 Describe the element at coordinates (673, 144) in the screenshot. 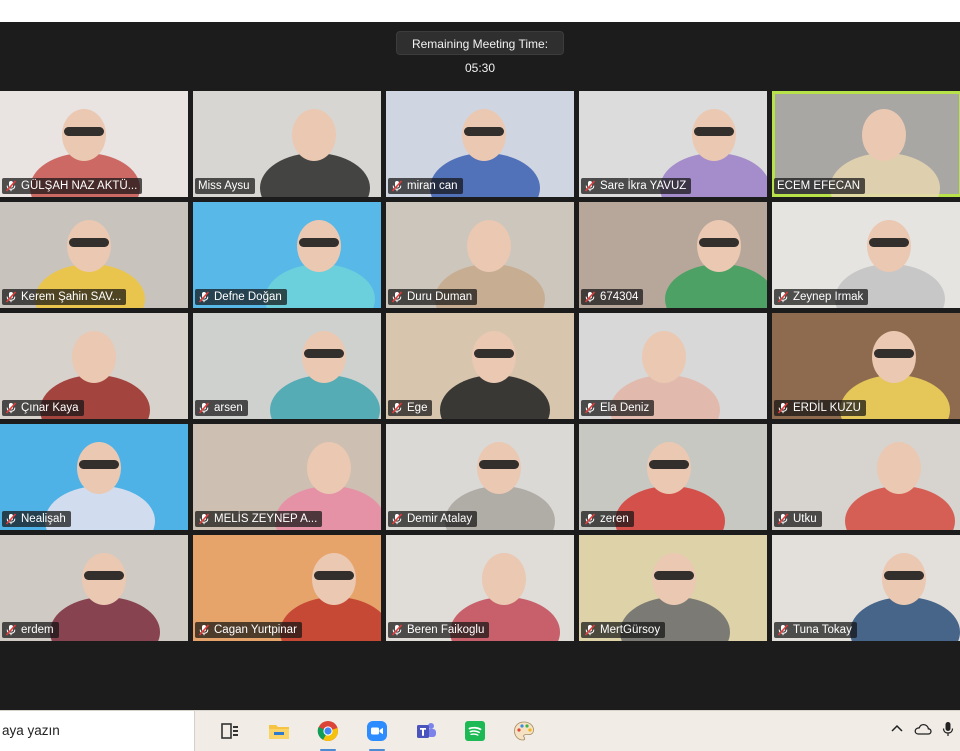

I see `participant-tile: Sare İkra YAVUZ` at that location.